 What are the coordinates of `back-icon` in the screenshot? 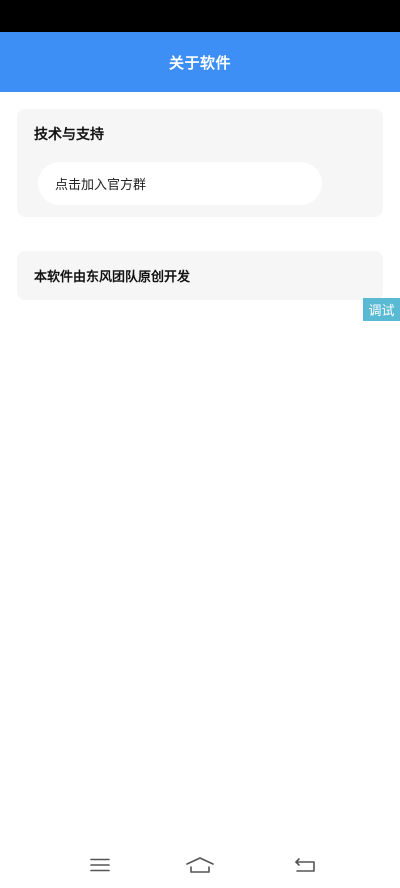 It's located at (305, 865).